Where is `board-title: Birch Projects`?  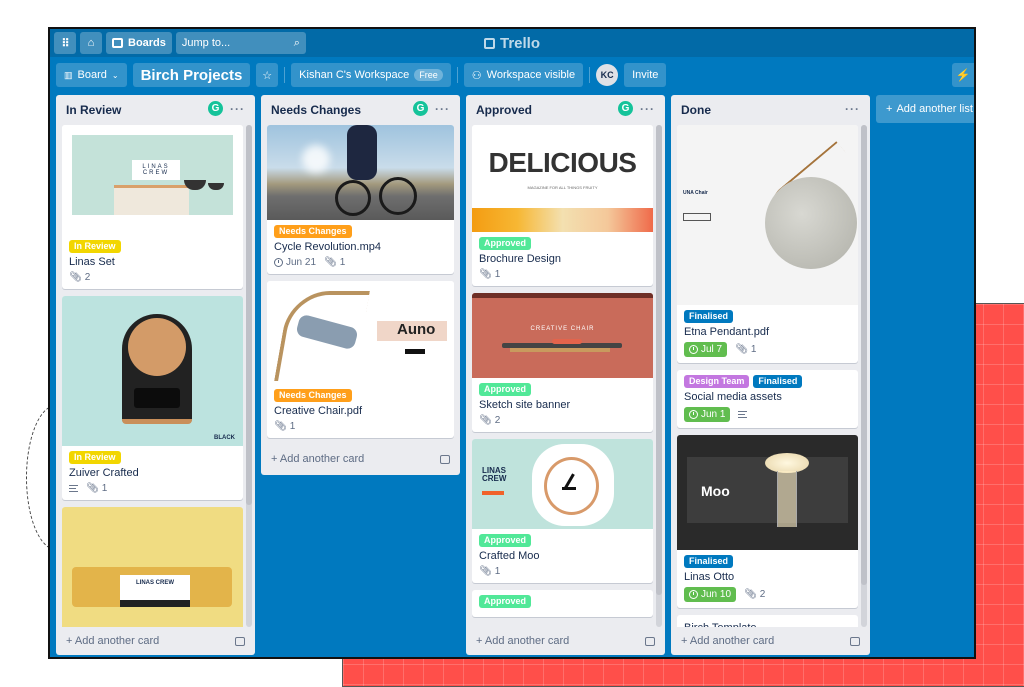 board-title: Birch Projects is located at coordinates (191, 75).